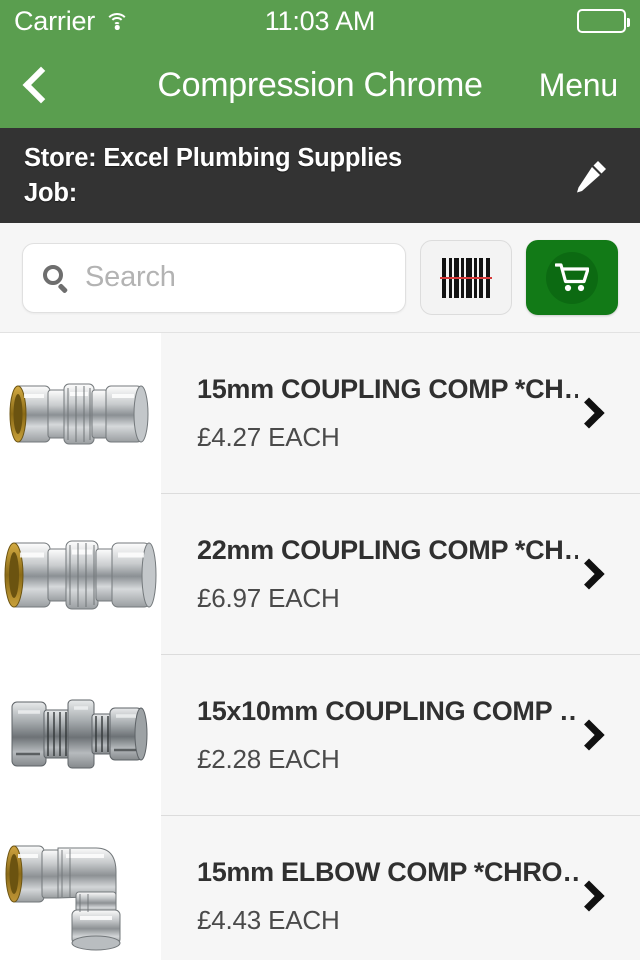  I want to click on compression-elbow-photo, so click(63, 898).